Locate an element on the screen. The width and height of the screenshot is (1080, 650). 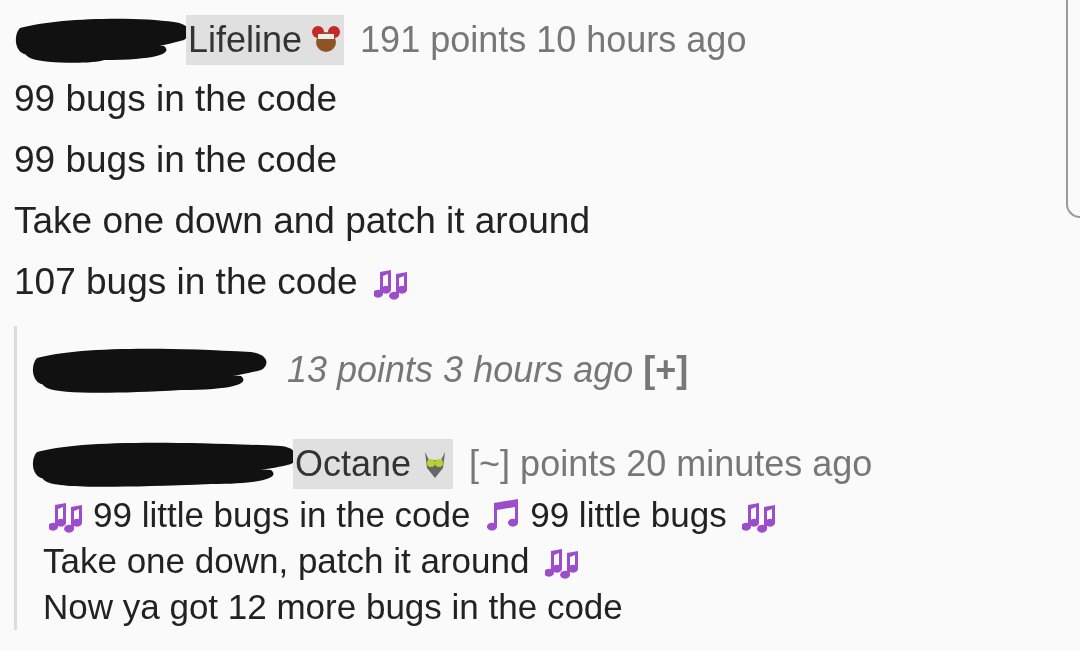
comment-score: 13 points is located at coordinates (360, 370).